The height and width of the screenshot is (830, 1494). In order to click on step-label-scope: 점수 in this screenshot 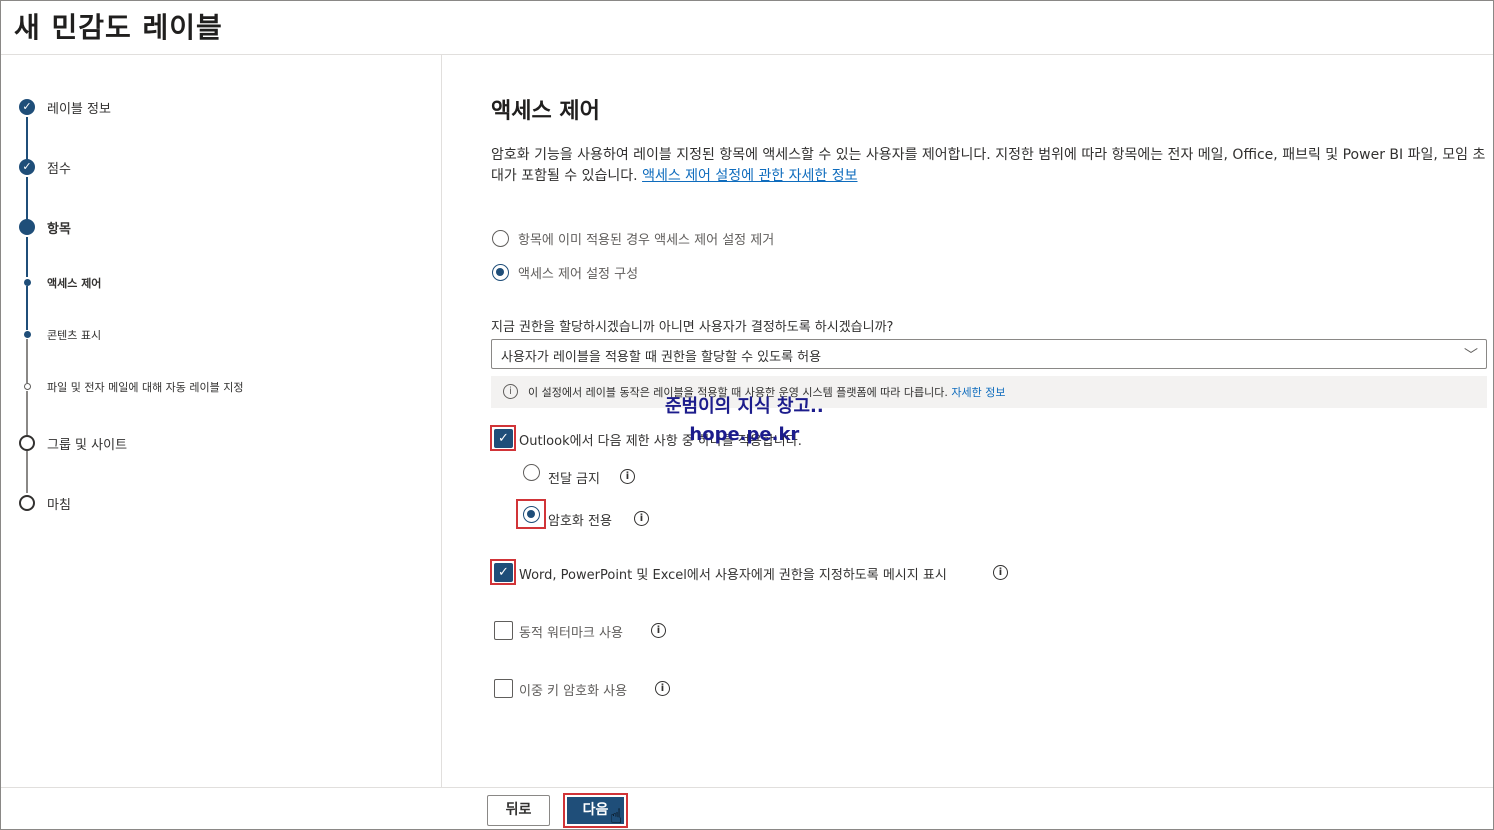, I will do `click(59, 167)`.